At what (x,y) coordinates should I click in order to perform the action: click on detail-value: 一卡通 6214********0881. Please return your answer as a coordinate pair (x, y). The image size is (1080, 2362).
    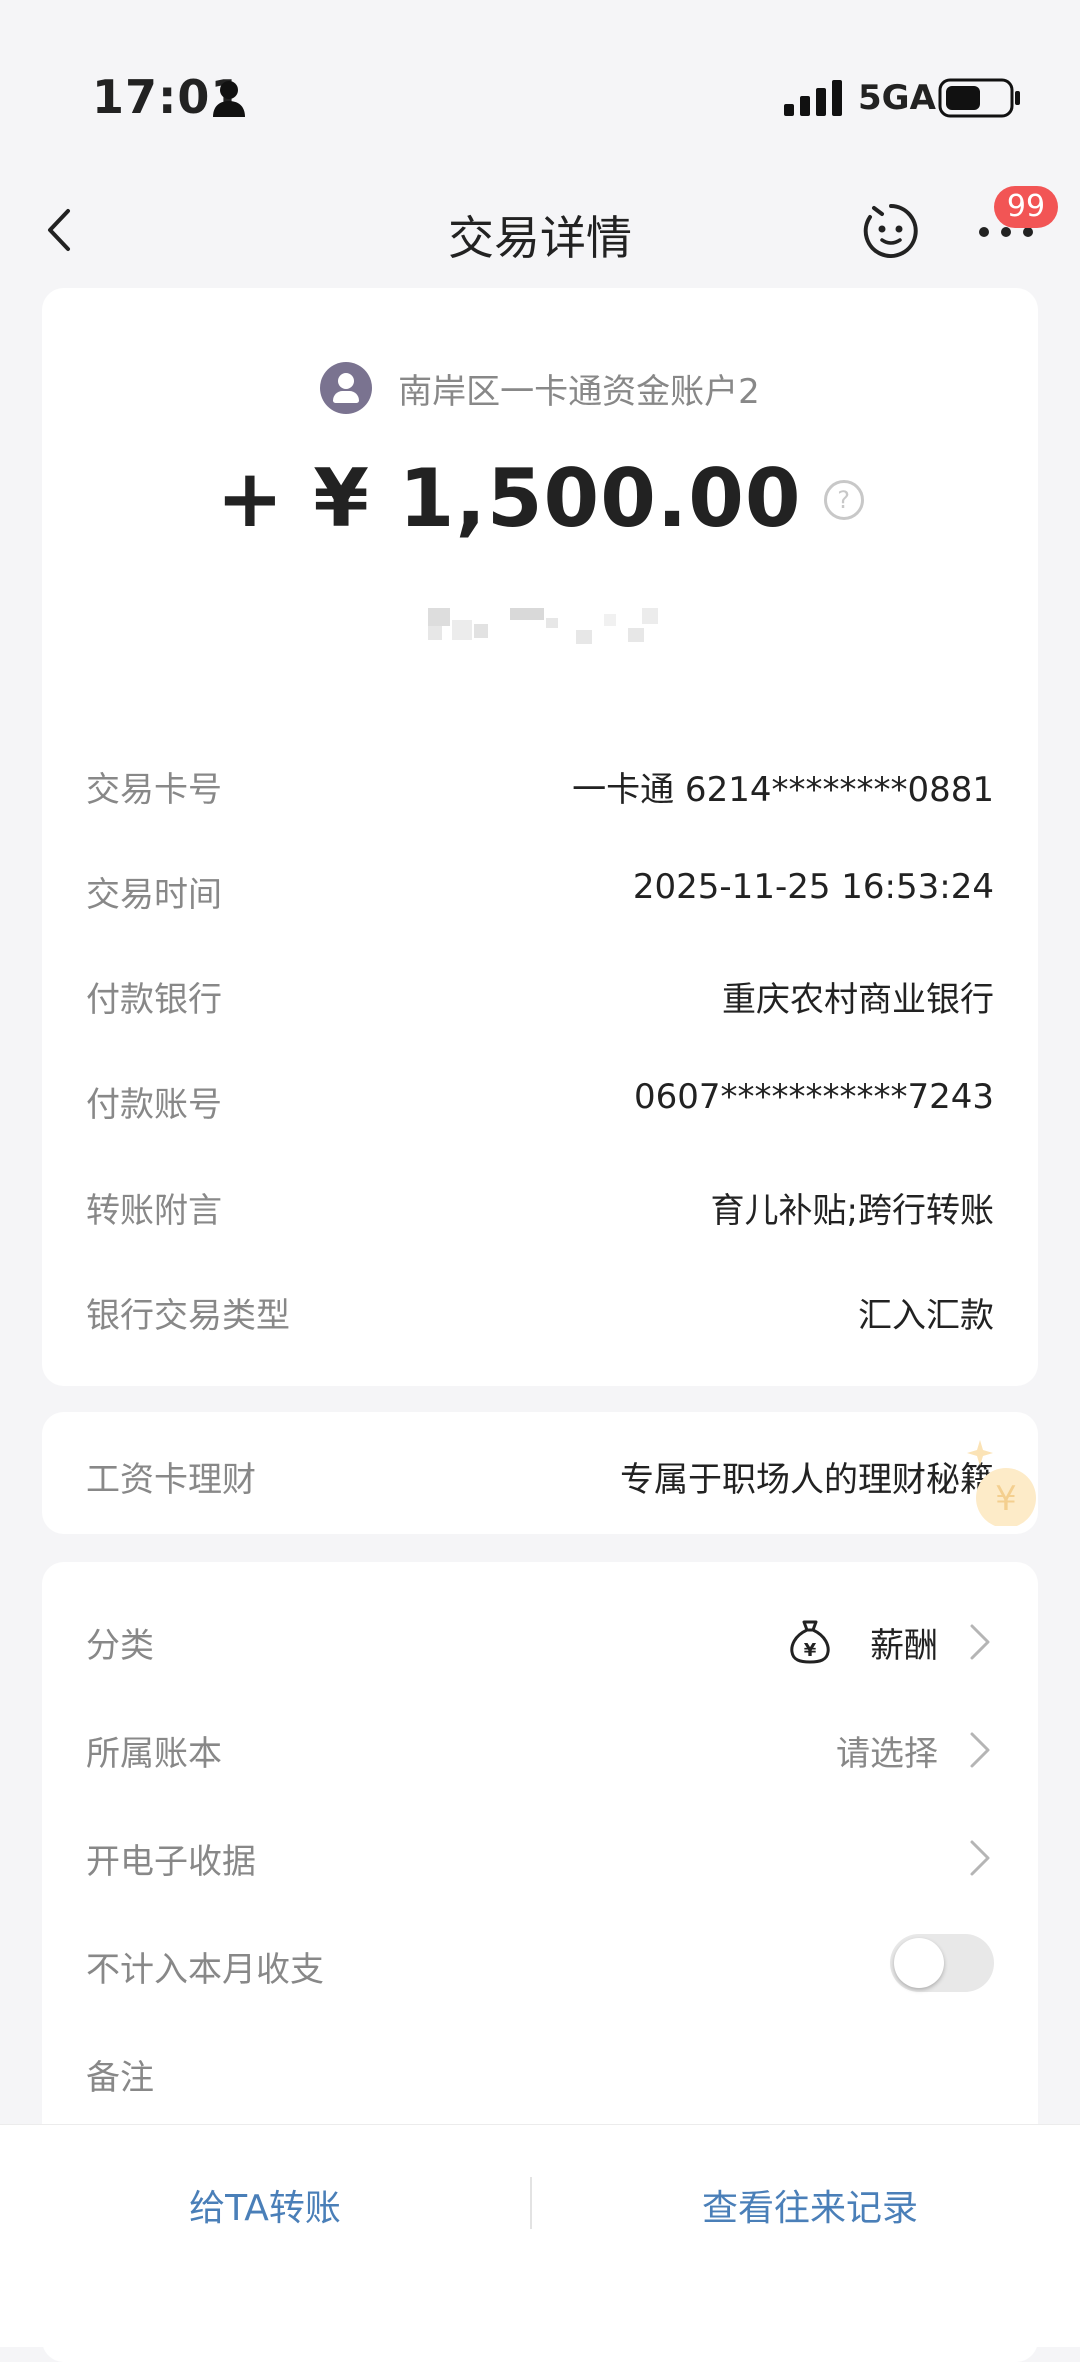
    Looking at the image, I should click on (783, 790).